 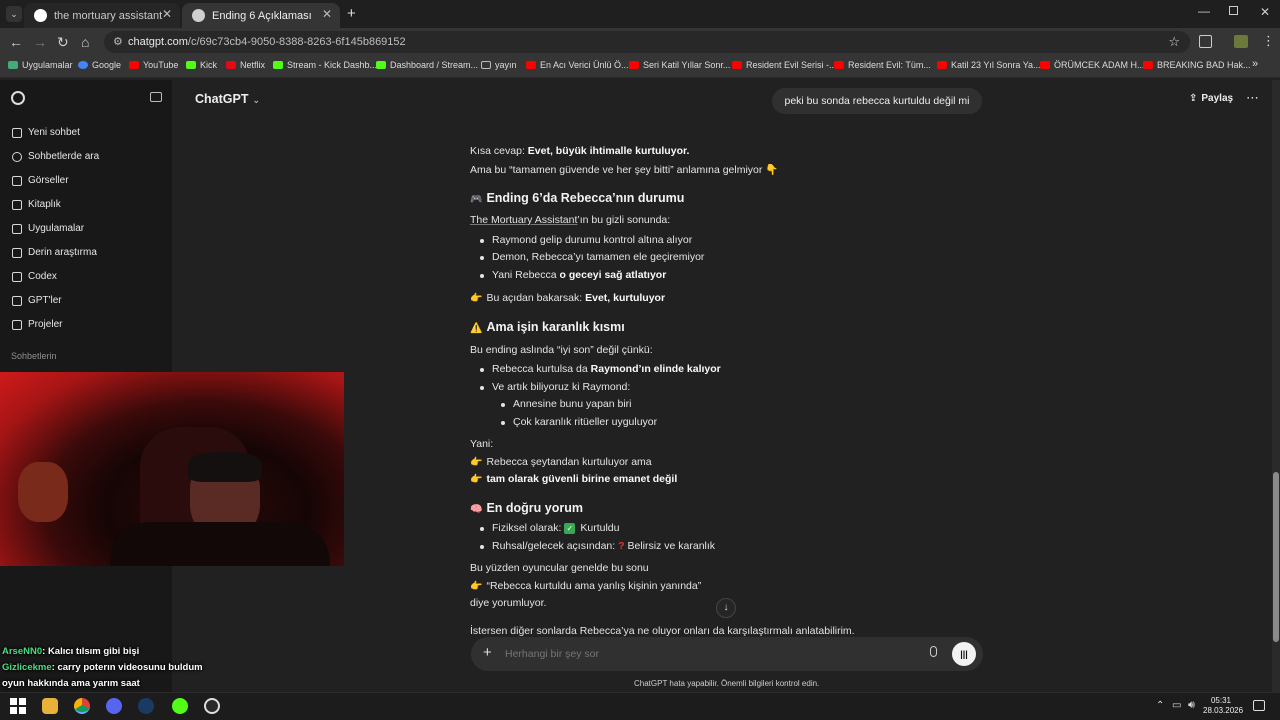 What do you see at coordinates (118, 42) in the screenshot?
I see `site-info-icon: ⚙` at bounding box center [118, 42].